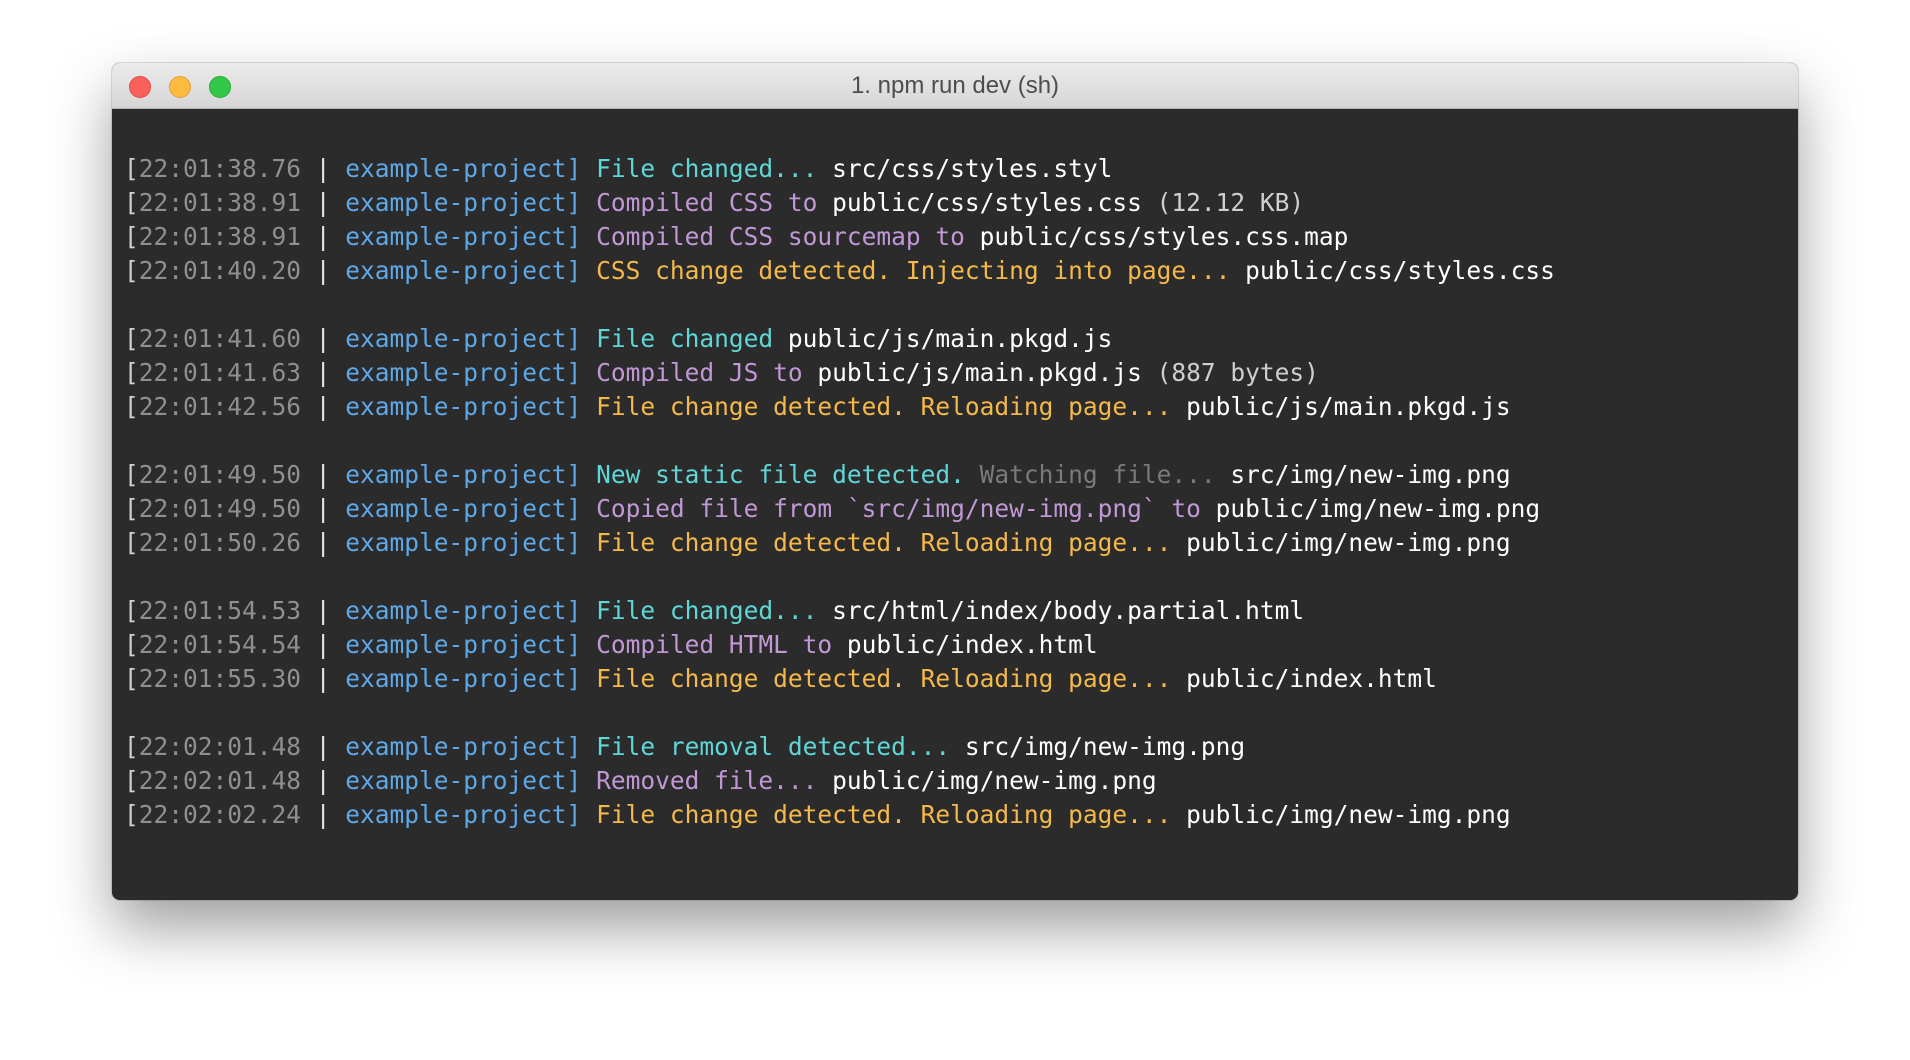 The width and height of the screenshot is (1910, 1060). Describe the element at coordinates (788, 474) in the screenshot. I see `log-message-segment: New static file detected.` at that location.